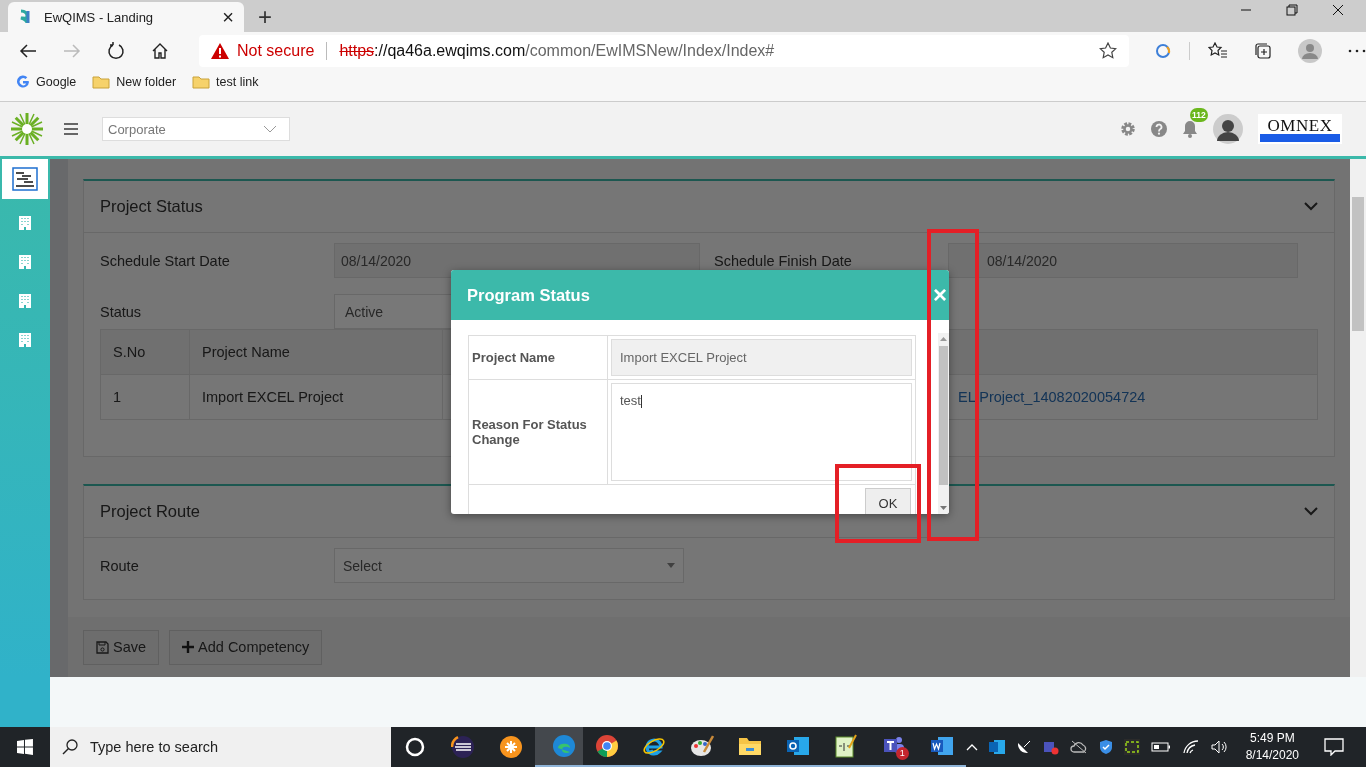 This screenshot has height=768, width=1366. Describe the element at coordinates (1334, 747) in the screenshot. I see `notification-icon` at that location.